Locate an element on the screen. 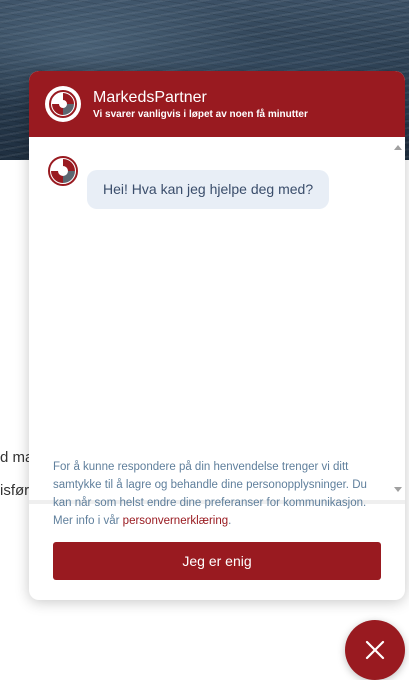 The image size is (409, 680). close-icon is located at coordinates (375, 650).